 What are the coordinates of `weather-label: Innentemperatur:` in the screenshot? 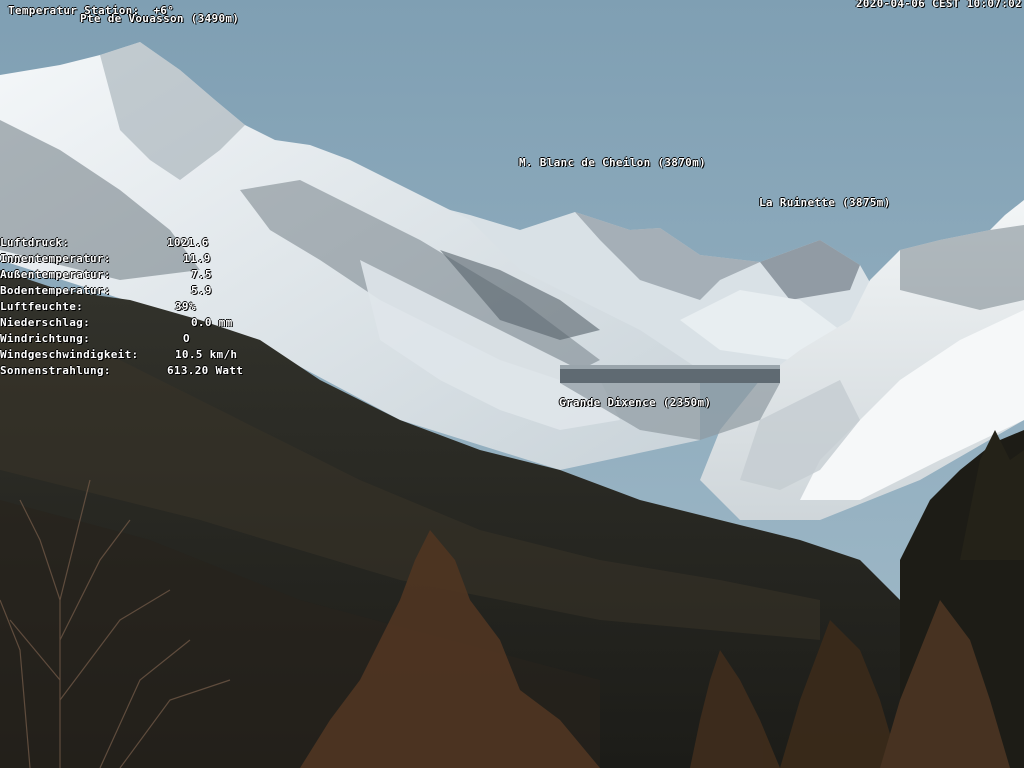 It's located at (55, 258).